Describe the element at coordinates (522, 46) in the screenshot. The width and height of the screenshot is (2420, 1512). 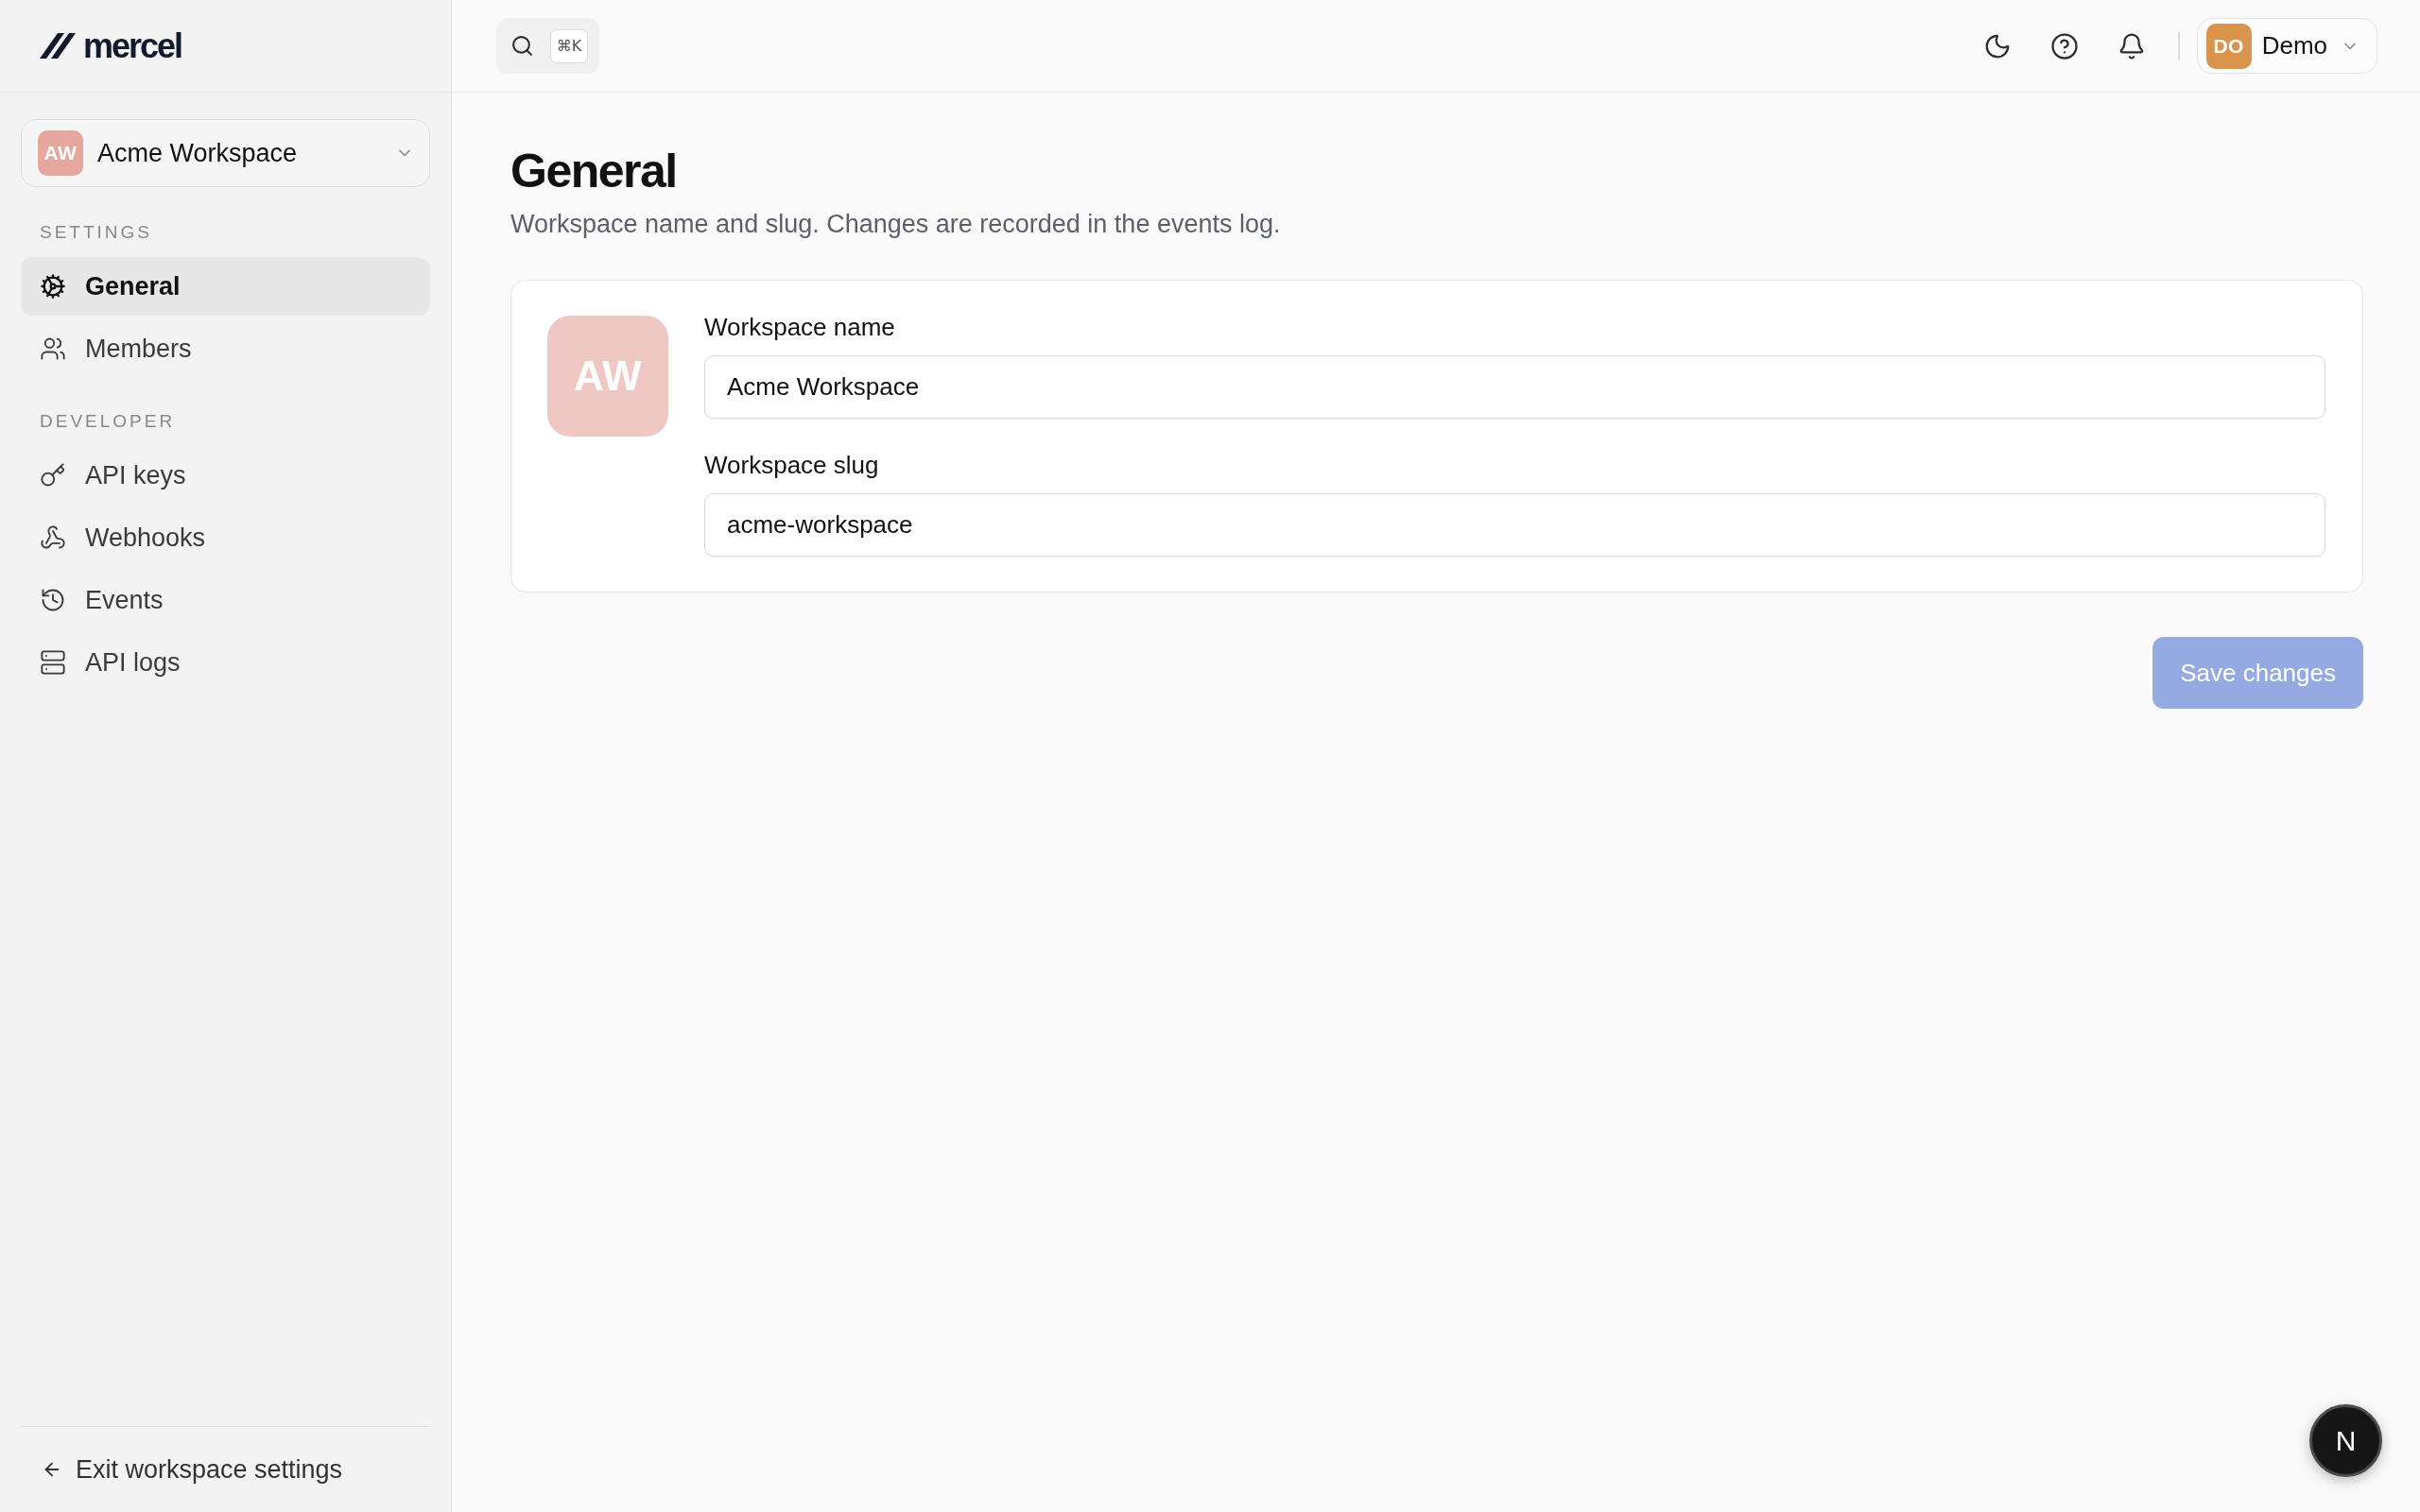
I see `search-icon` at that location.